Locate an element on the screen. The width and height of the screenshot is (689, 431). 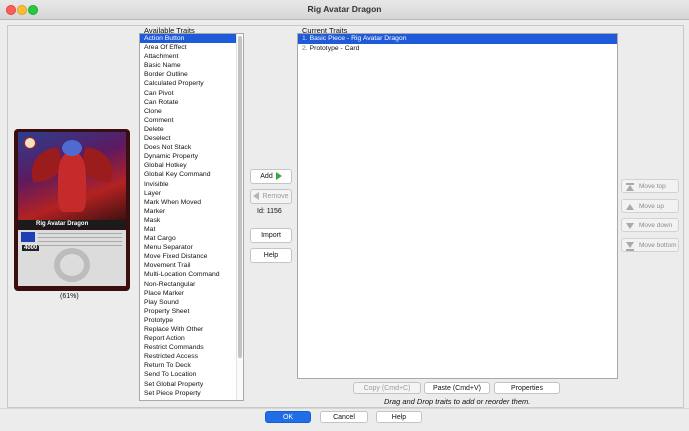
available-trait-item: Mat is located at coordinates (188, 229).